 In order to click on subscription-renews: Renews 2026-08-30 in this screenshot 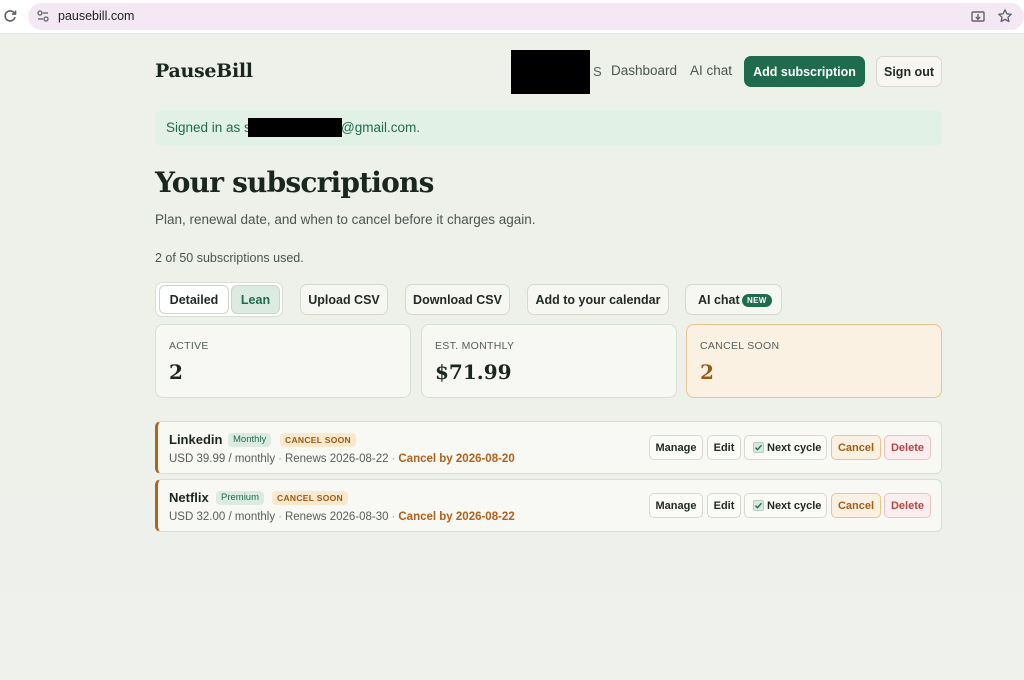, I will do `click(336, 517)`.